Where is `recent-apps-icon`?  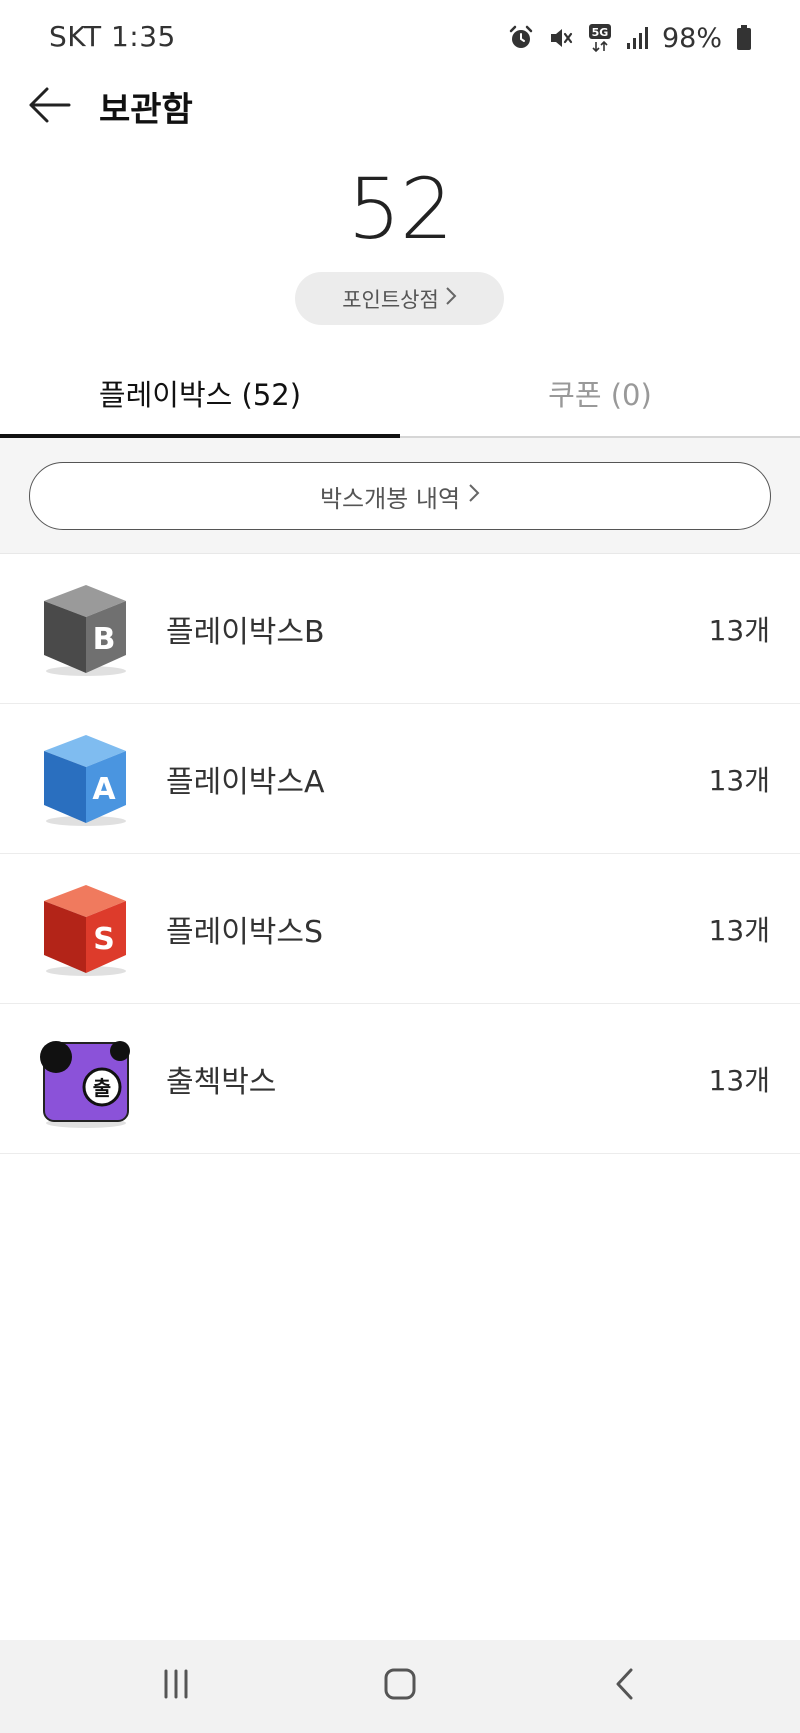 recent-apps-icon is located at coordinates (176, 1686).